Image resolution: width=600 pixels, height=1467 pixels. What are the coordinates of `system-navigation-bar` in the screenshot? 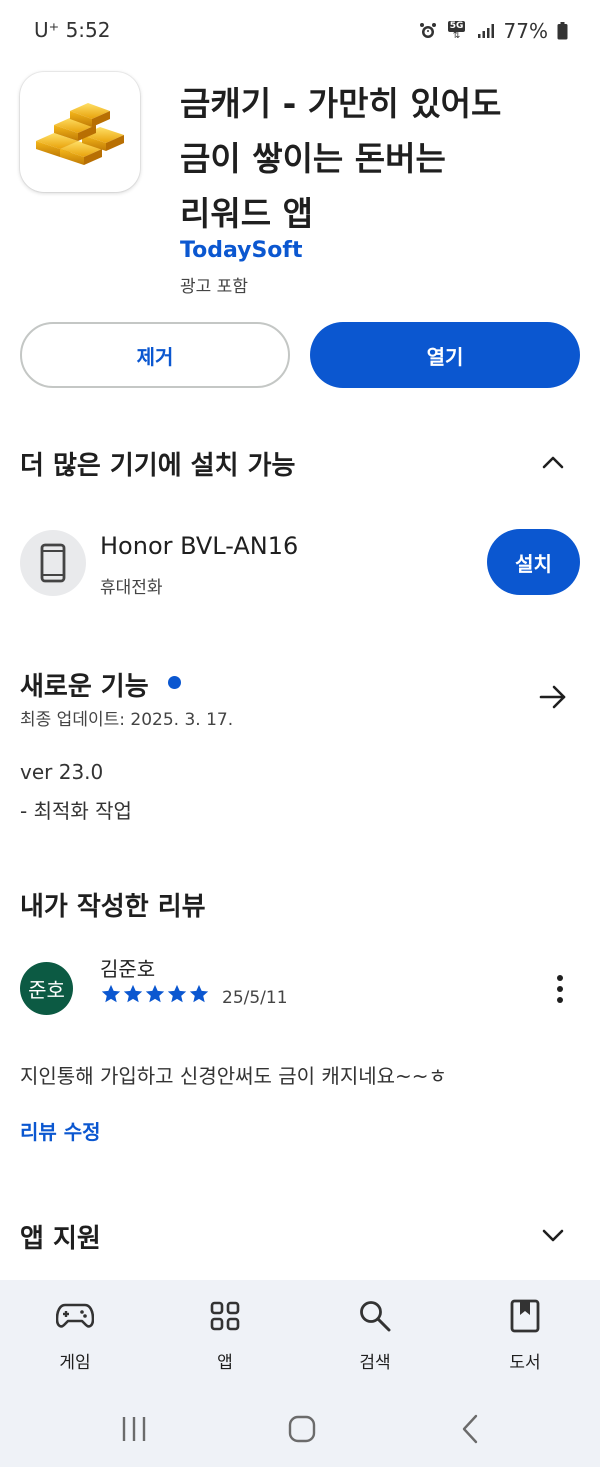 It's located at (300, 1428).